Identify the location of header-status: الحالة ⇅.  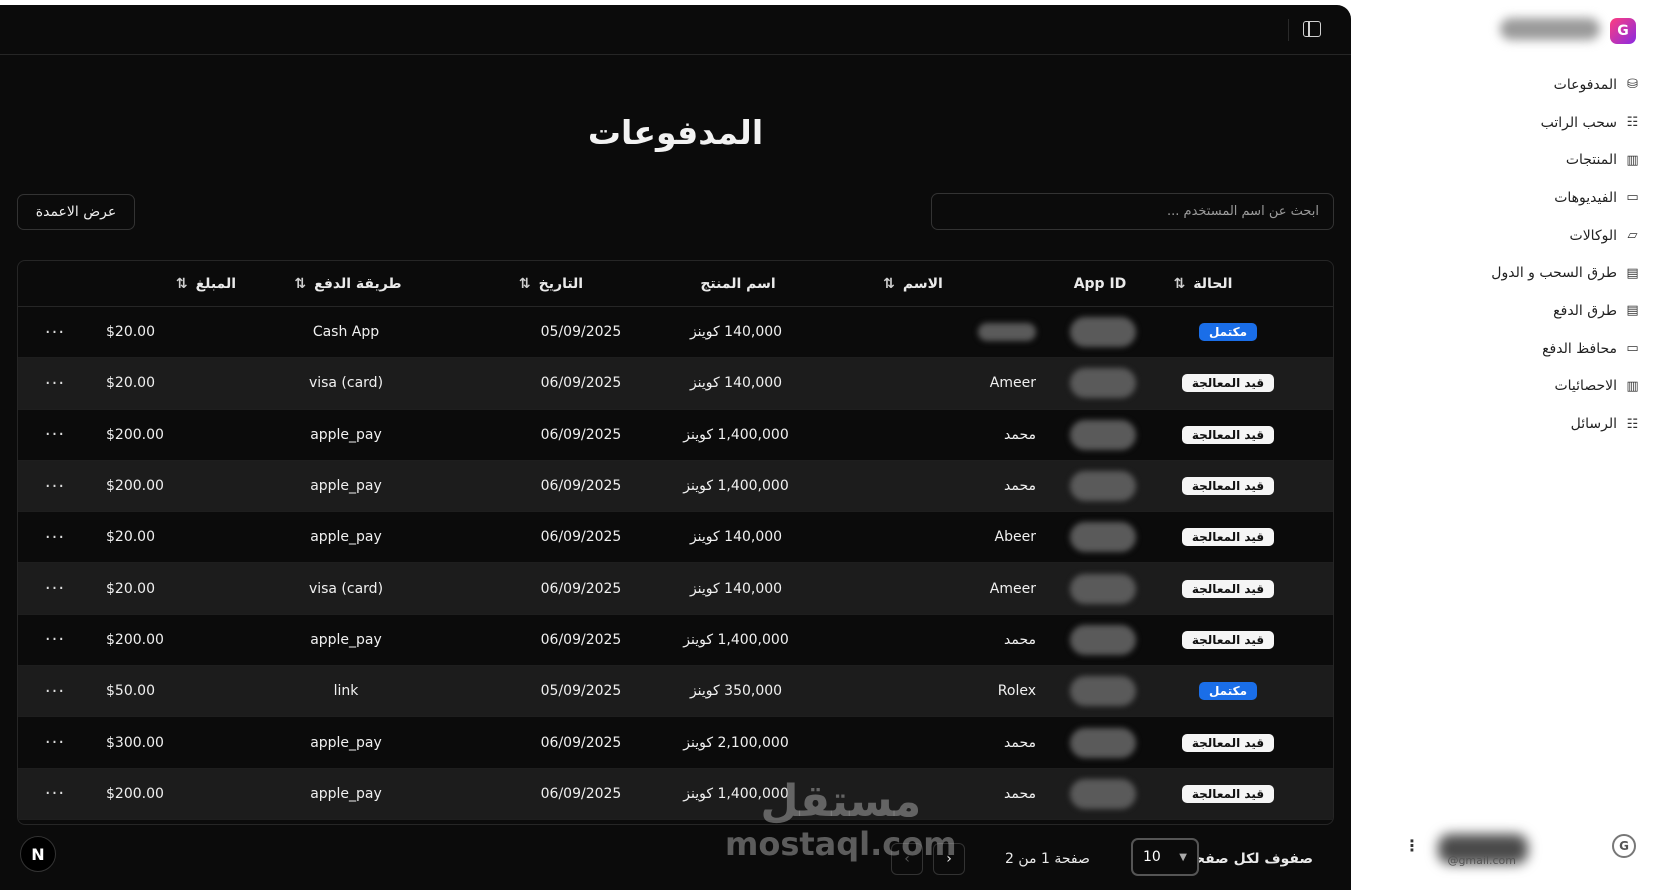
(1203, 283).